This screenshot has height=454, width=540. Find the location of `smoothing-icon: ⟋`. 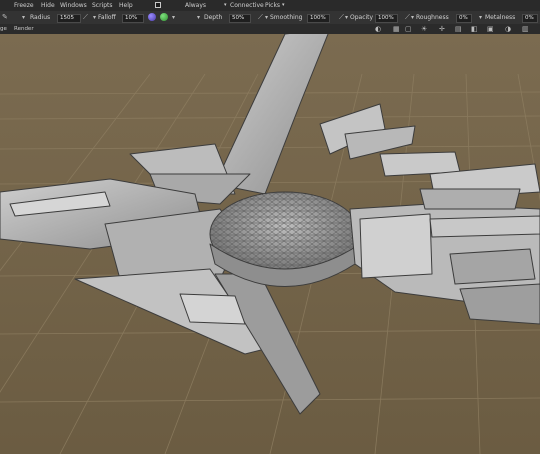

smoothing-icon: ⟋ is located at coordinates (260, 17).